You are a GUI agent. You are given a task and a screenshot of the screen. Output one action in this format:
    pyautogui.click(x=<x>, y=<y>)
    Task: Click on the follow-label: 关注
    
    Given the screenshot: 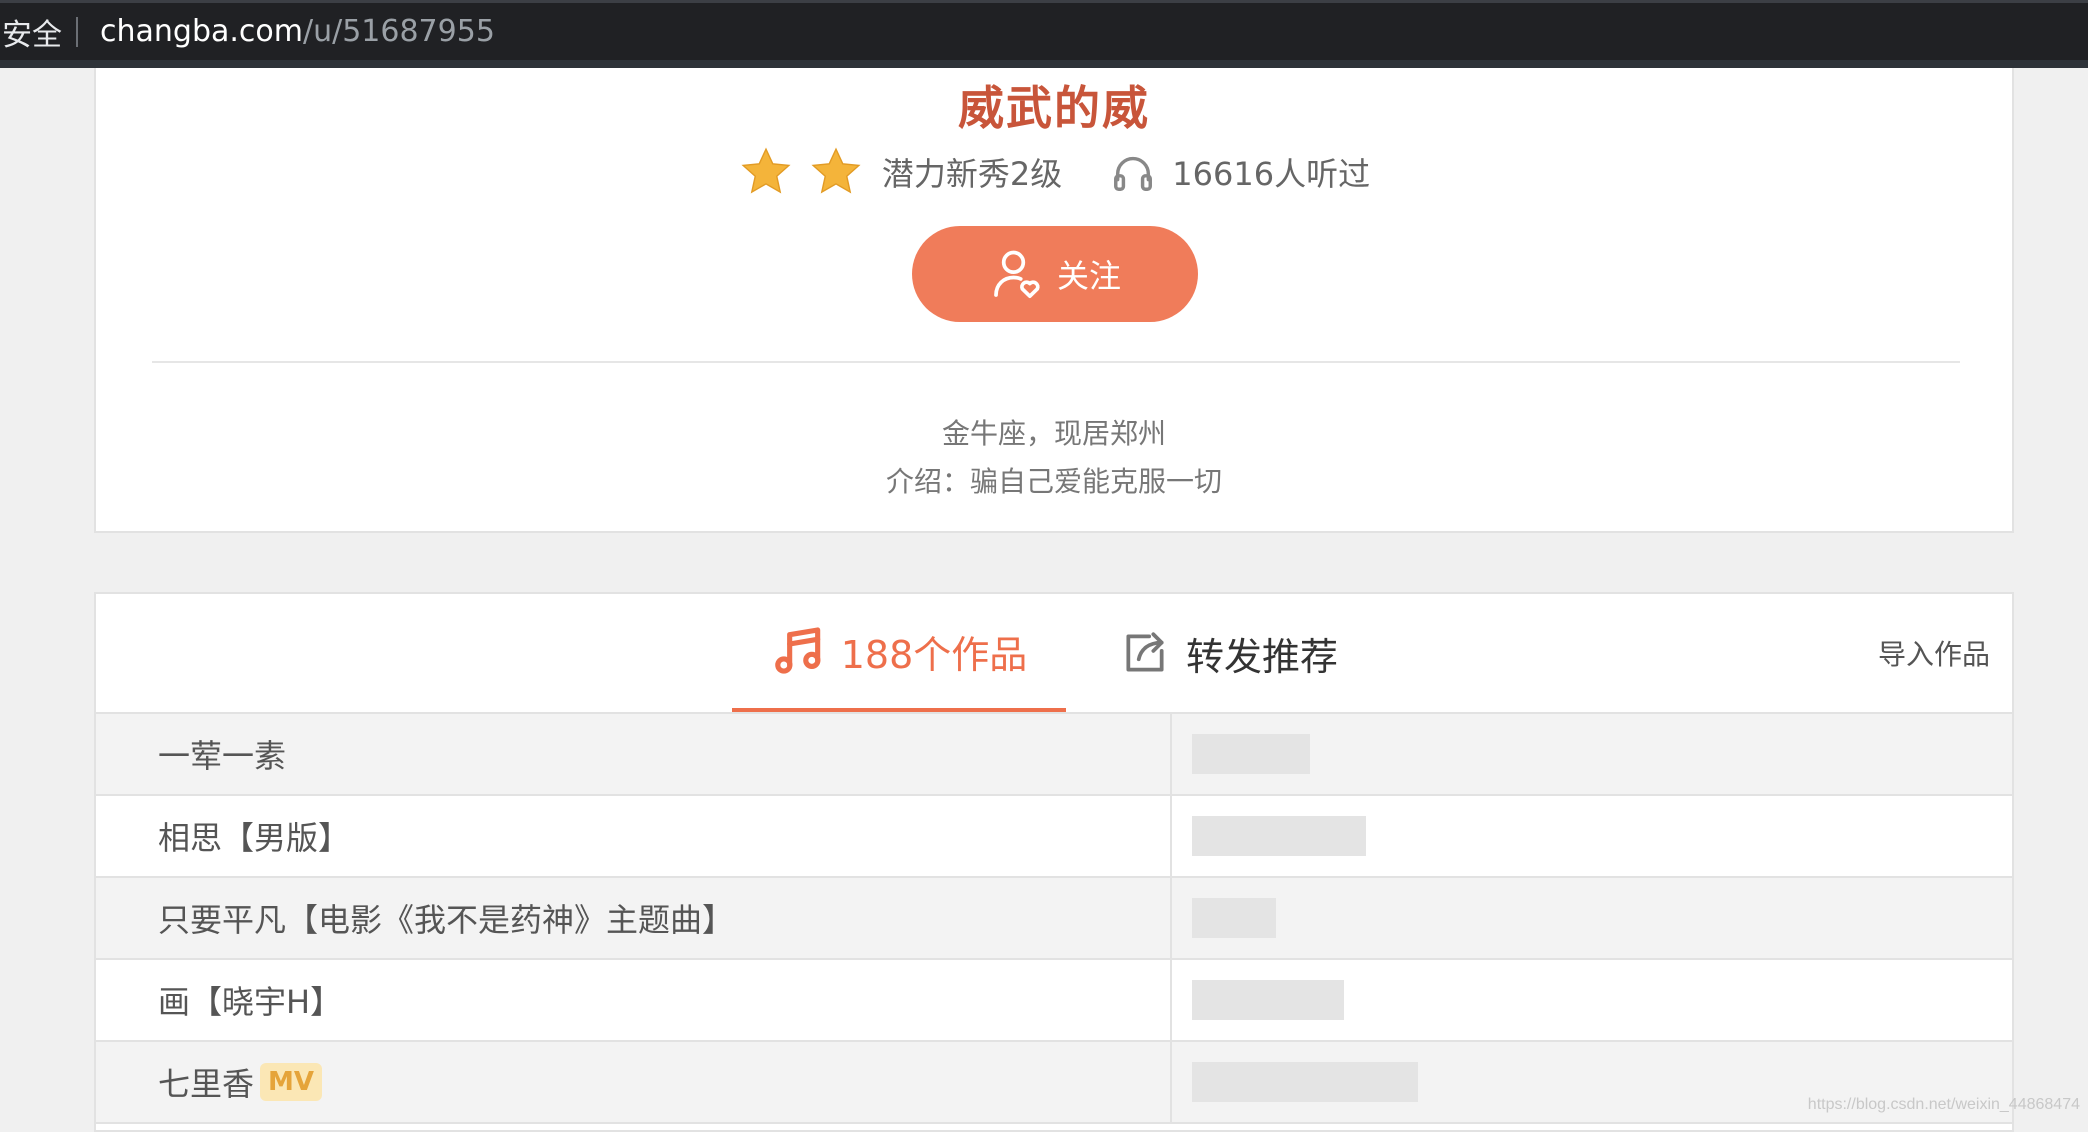 What is the action you would take?
    pyautogui.click(x=1088, y=276)
    